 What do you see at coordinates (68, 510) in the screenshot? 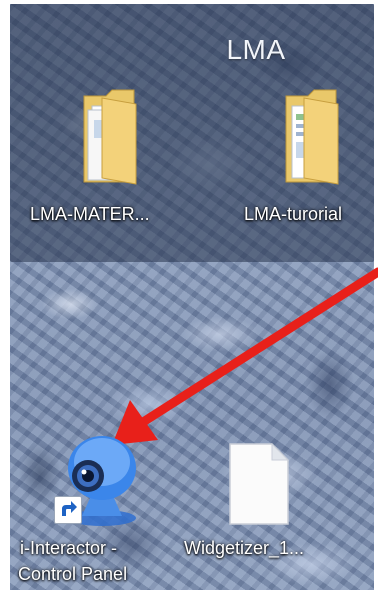
I see `shortcut-arrow-icon` at bounding box center [68, 510].